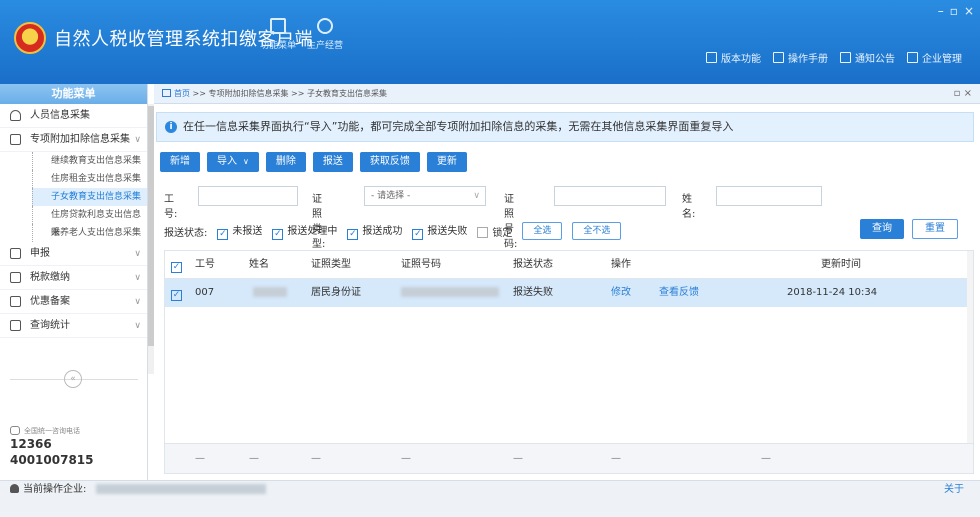 The height and width of the screenshot is (517, 980). What do you see at coordinates (50, 301) in the screenshot?
I see `sidebar-item-label: 优惠备案` at bounding box center [50, 301].